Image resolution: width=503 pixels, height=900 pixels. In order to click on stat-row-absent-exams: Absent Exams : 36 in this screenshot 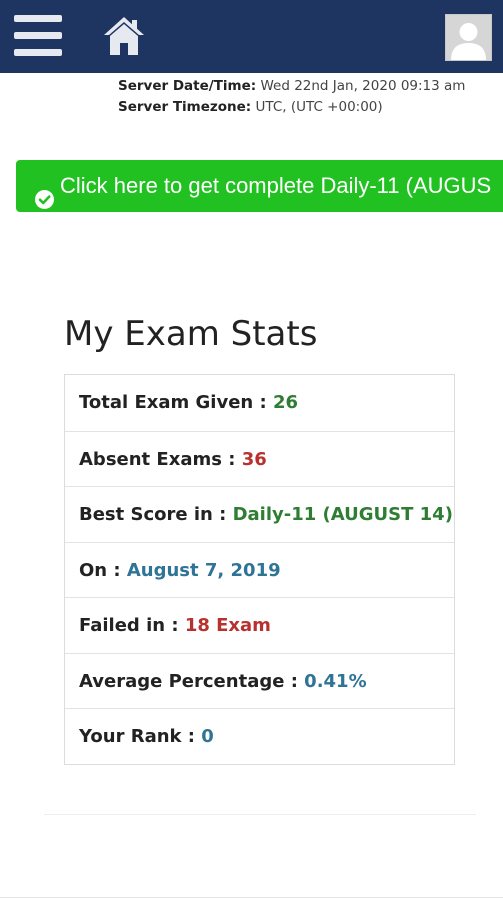, I will do `click(259, 458)`.